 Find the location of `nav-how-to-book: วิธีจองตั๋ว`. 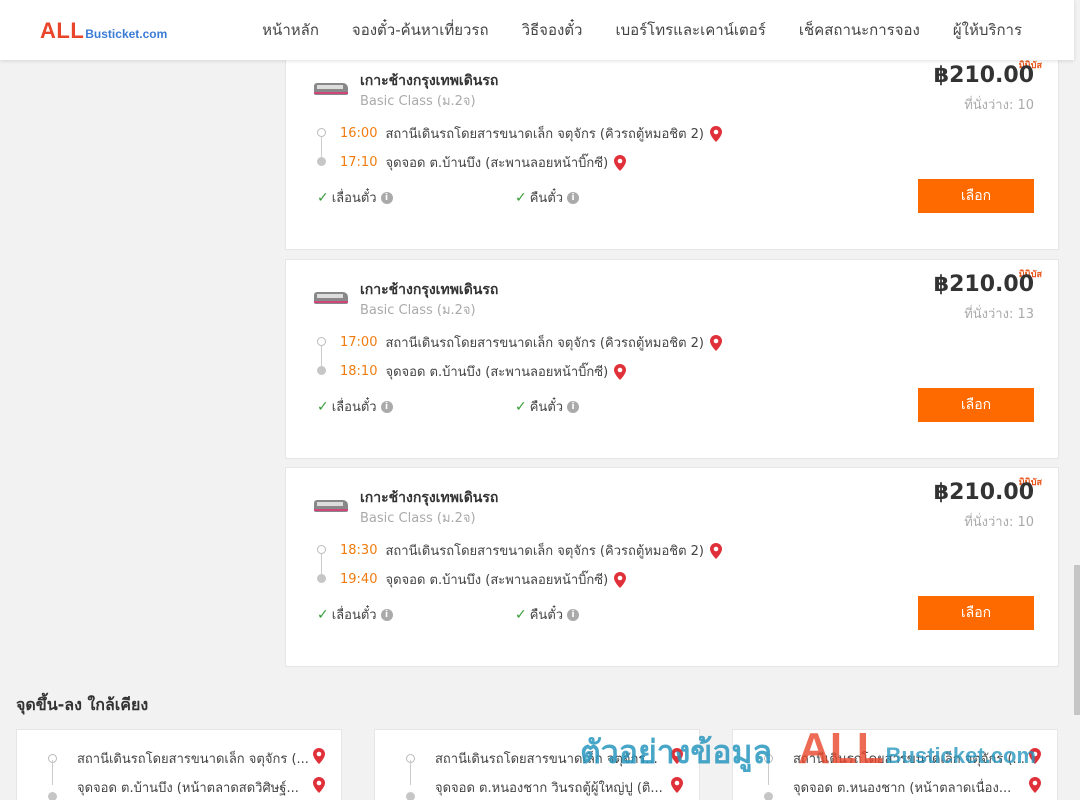

nav-how-to-book: วิธีจองตั๋ว is located at coordinates (552, 30).